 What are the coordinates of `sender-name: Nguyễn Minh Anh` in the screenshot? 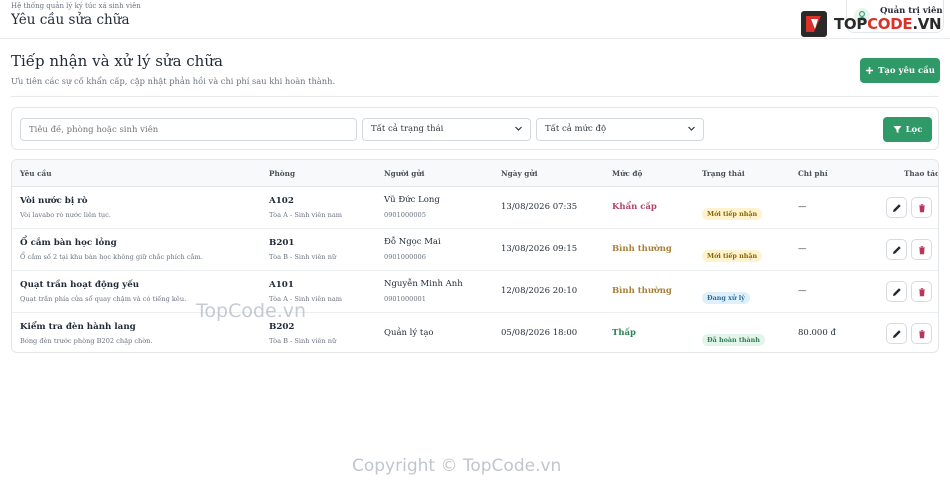 It's located at (423, 284).